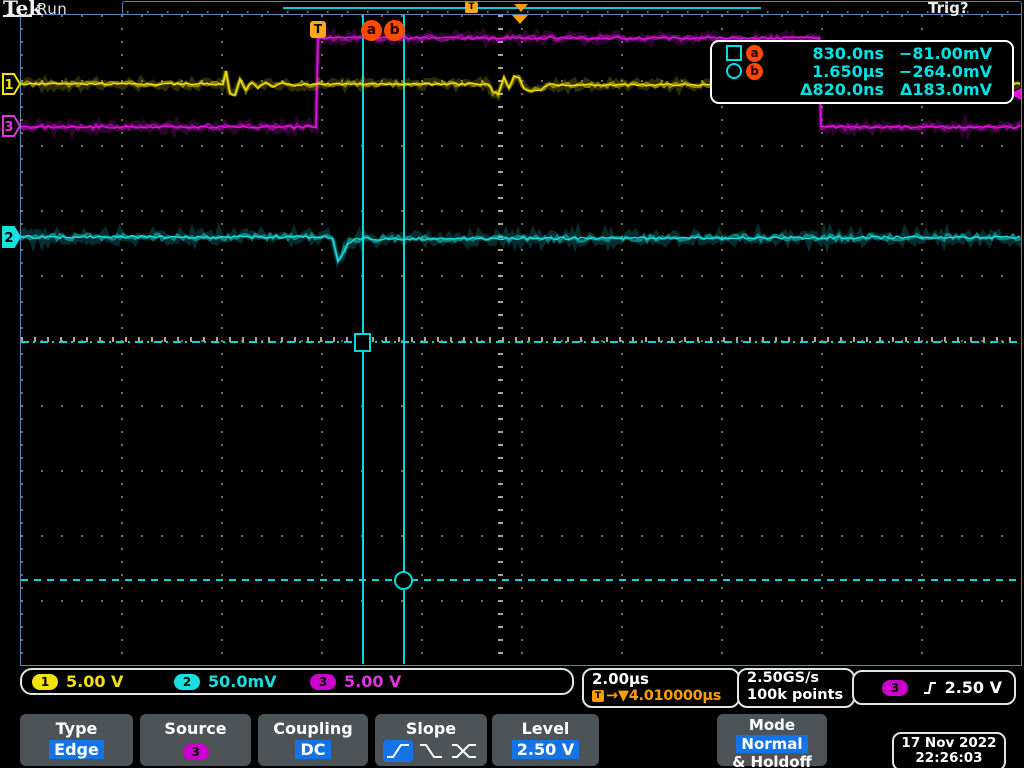  Describe the element at coordinates (945, 89) in the screenshot. I see `cursor-delta-voltage: Δ183.0mV` at that location.